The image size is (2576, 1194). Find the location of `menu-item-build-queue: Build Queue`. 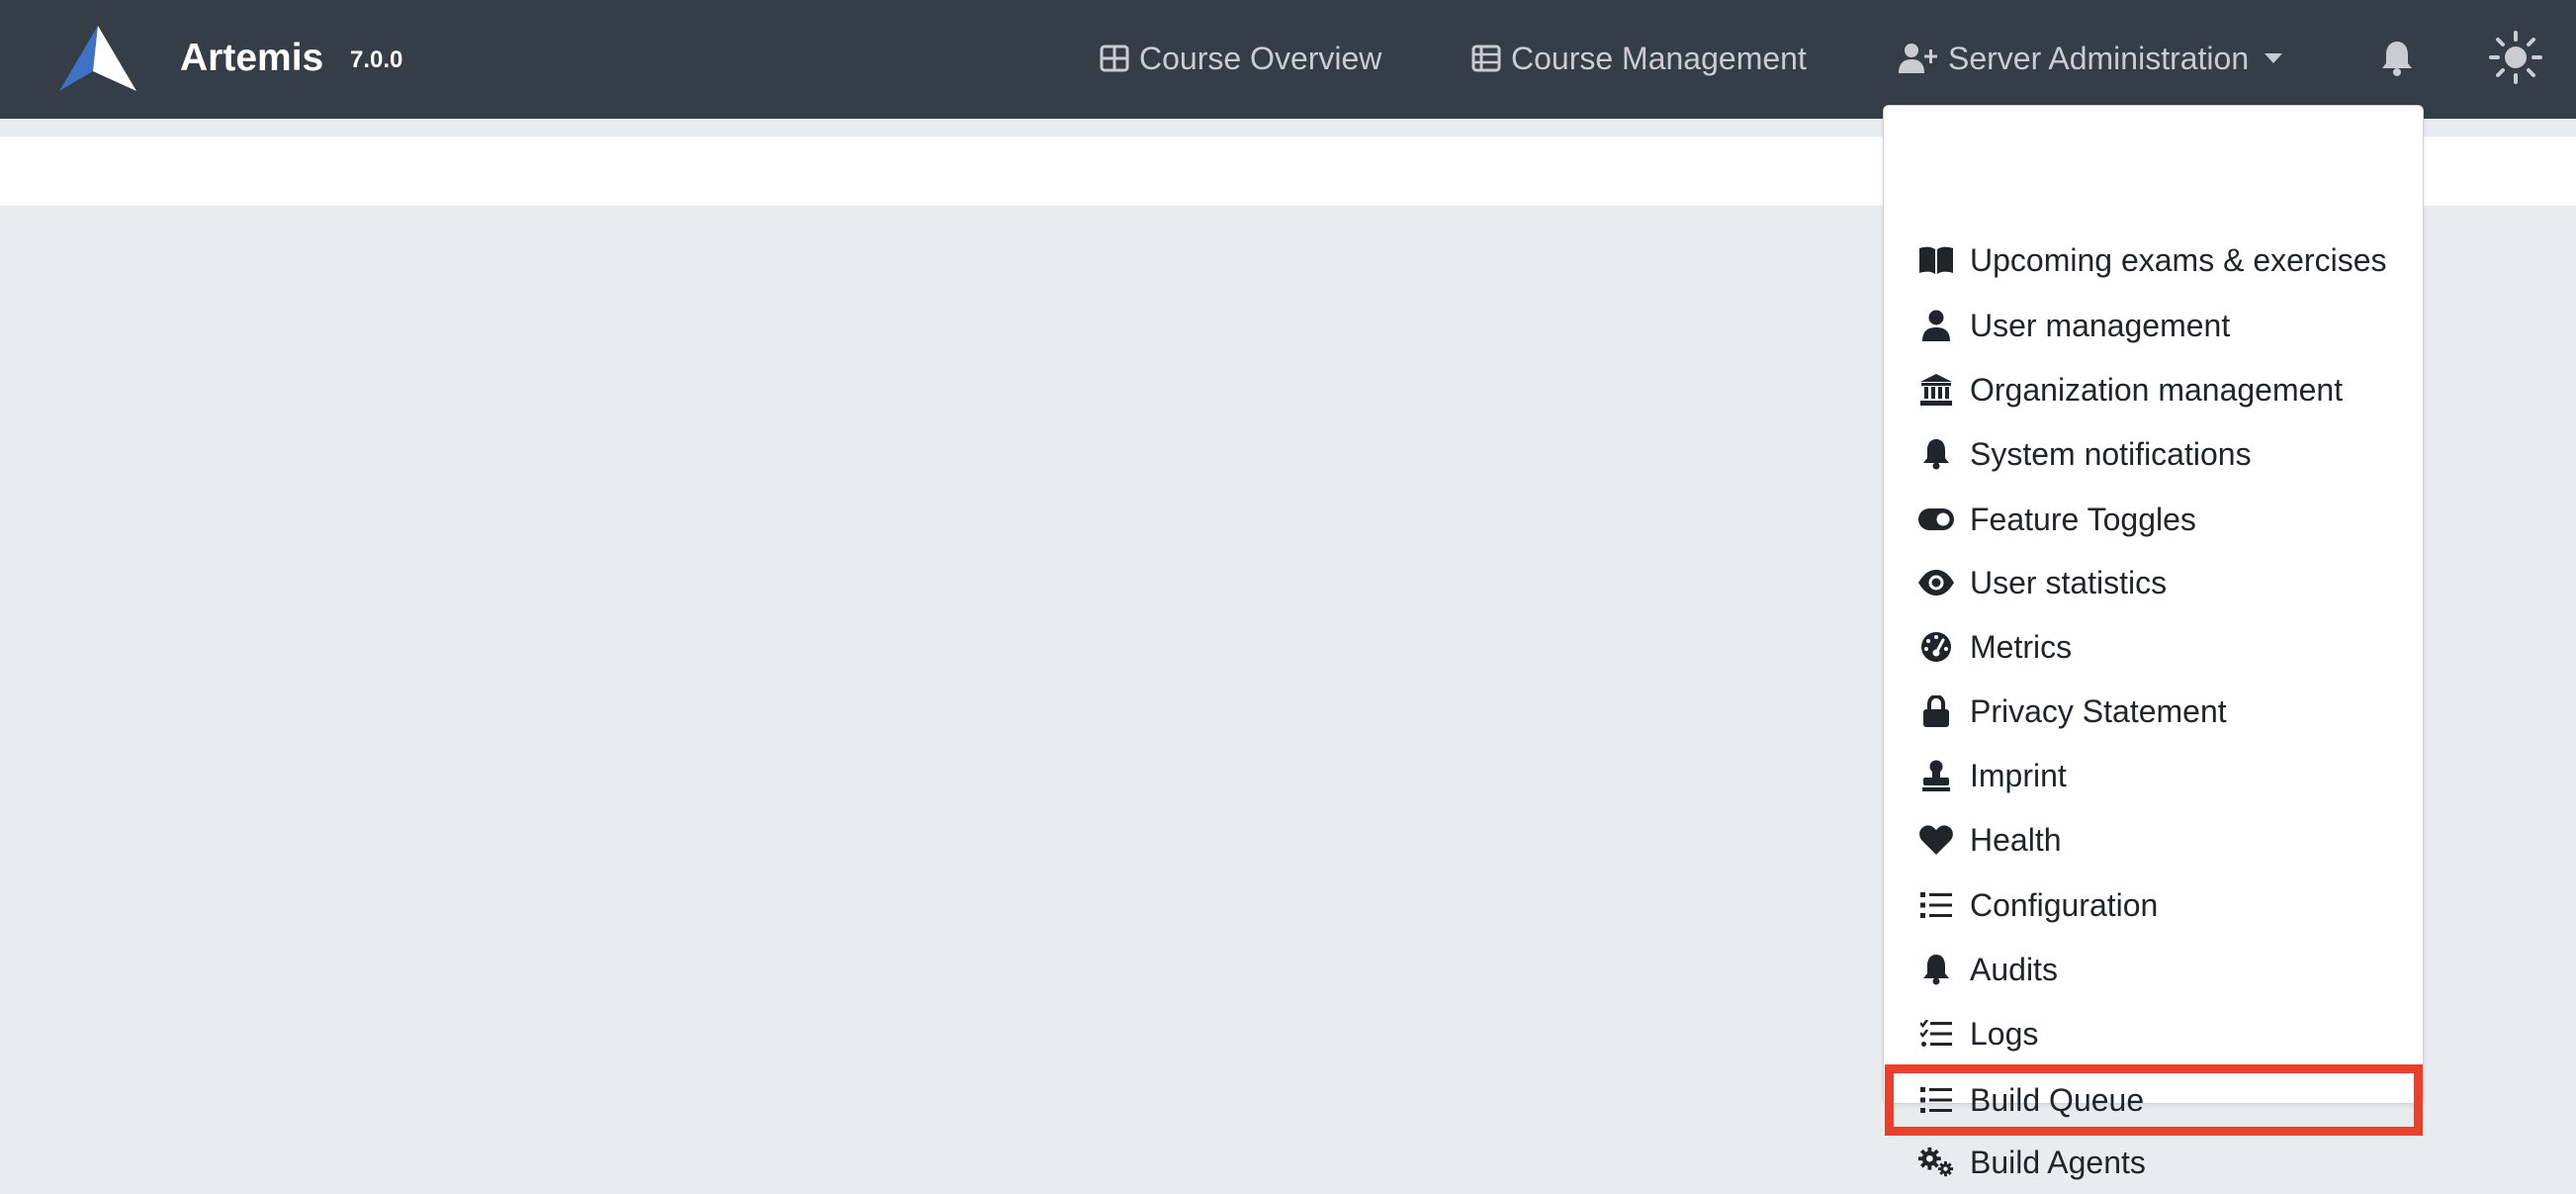

menu-item-build-queue: Build Queue is located at coordinates (2154, 1100).